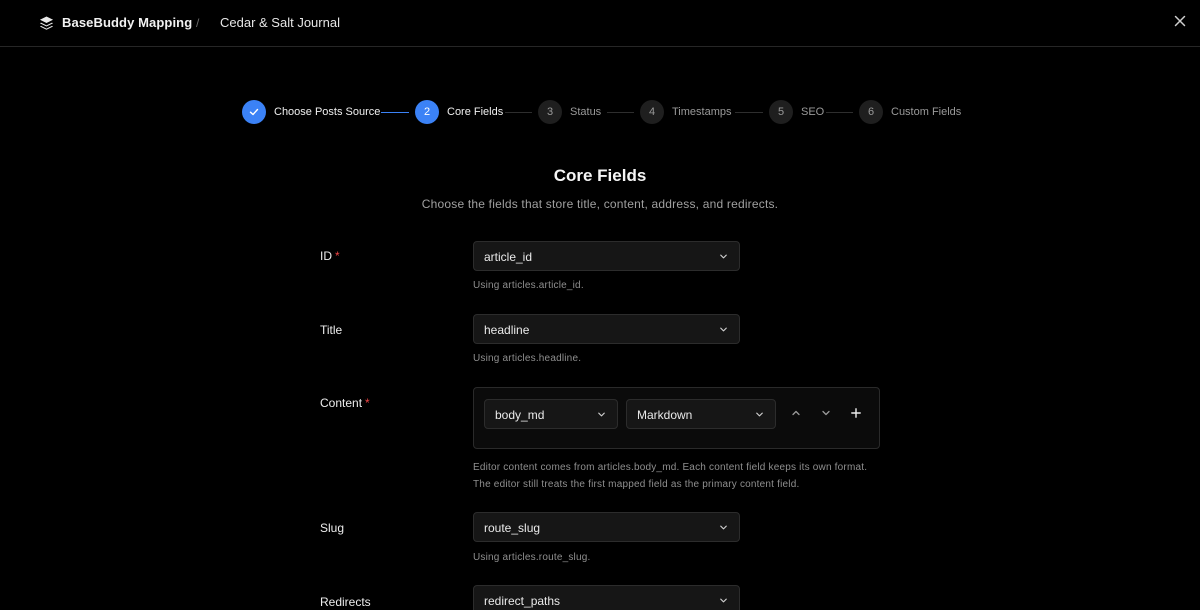  I want to click on step-status: 3 Status, so click(569, 112).